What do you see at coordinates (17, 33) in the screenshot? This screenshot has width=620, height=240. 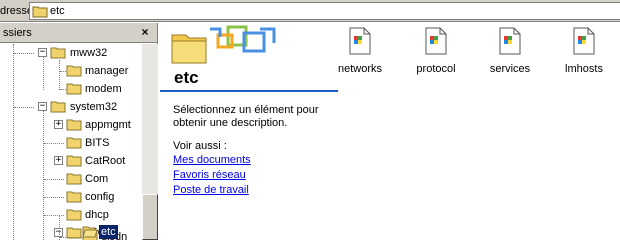 I see `folders-title: ssiers` at bounding box center [17, 33].